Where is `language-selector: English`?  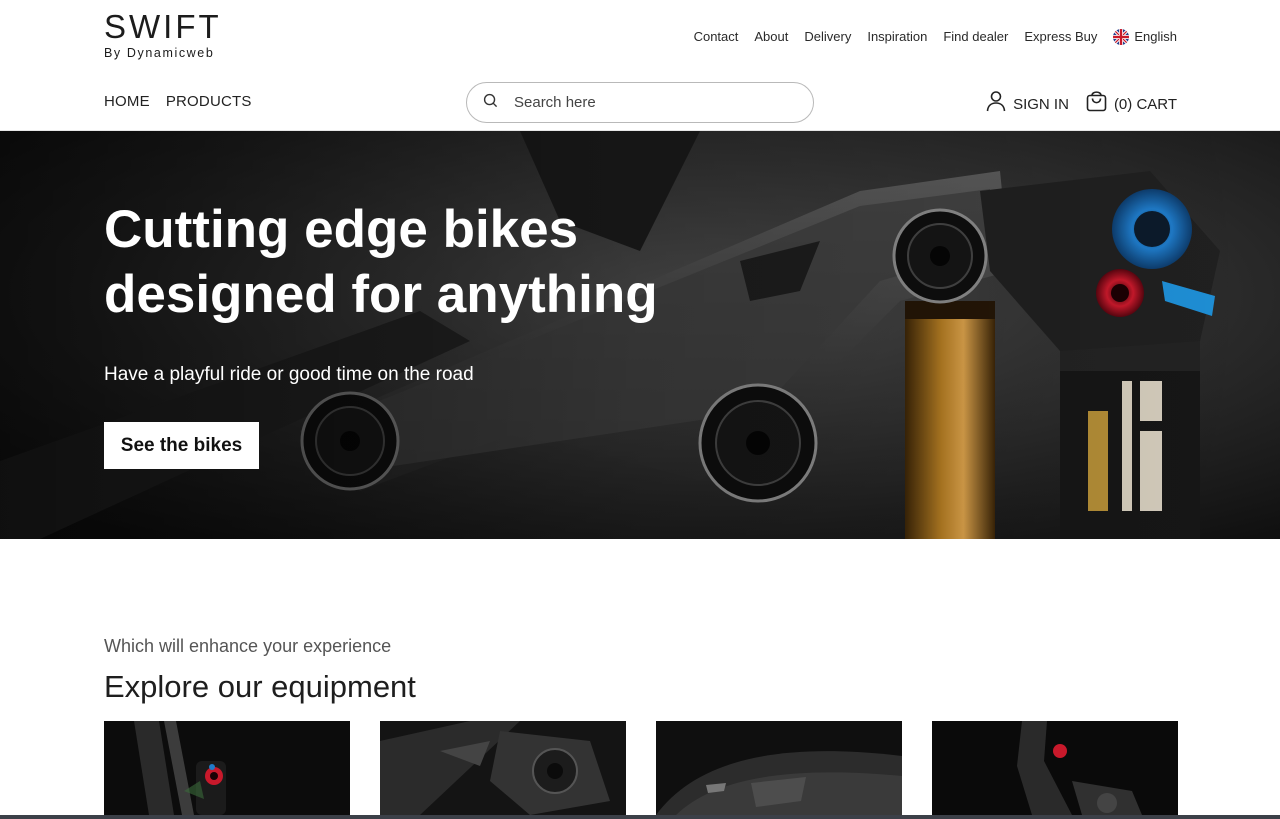
language-selector: English is located at coordinates (1145, 37).